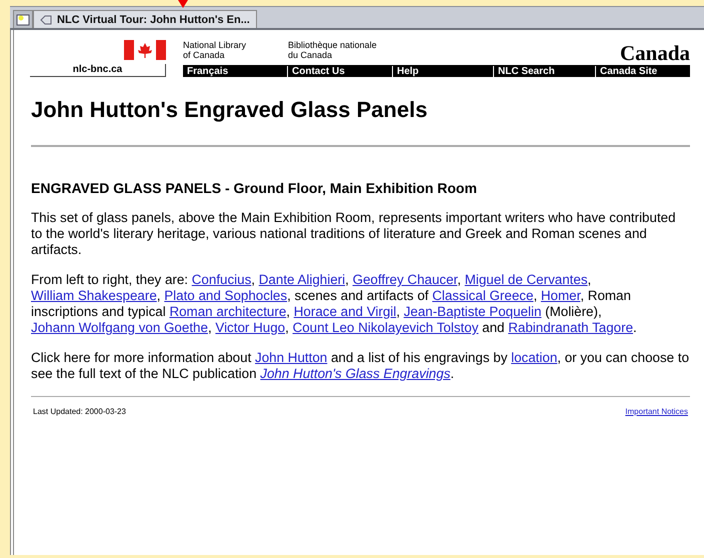  I want to click on tag-icon, so click(46, 19).